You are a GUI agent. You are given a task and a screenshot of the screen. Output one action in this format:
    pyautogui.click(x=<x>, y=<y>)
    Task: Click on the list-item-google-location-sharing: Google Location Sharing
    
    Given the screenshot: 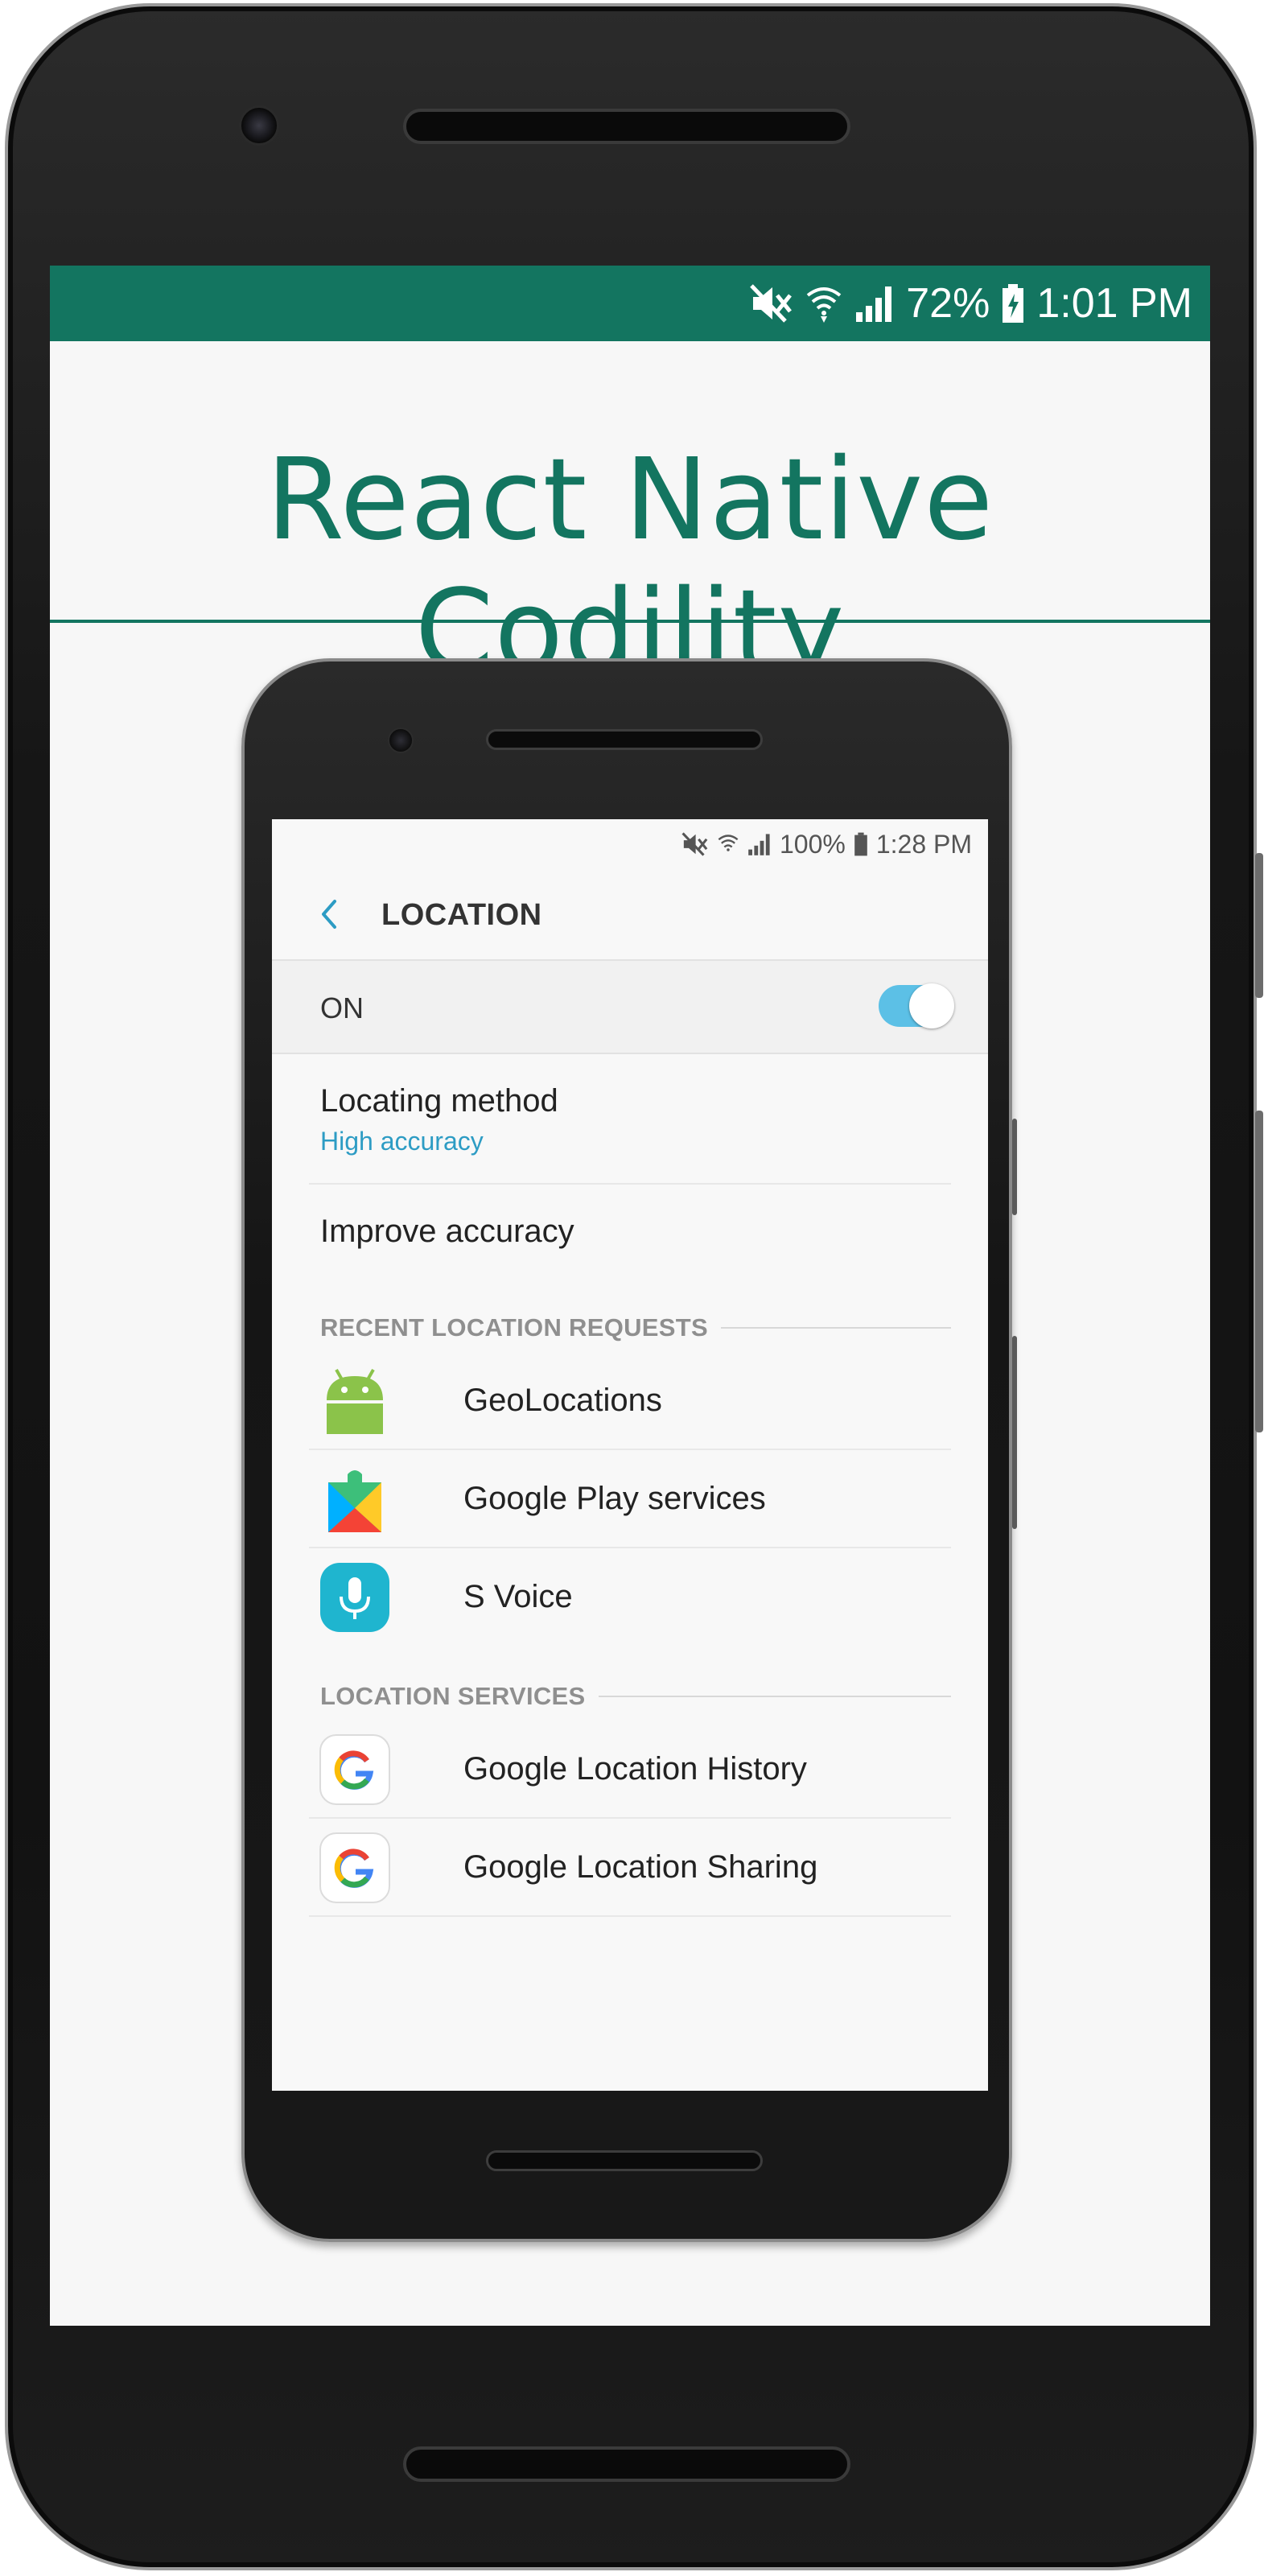 What is the action you would take?
    pyautogui.click(x=630, y=1868)
    